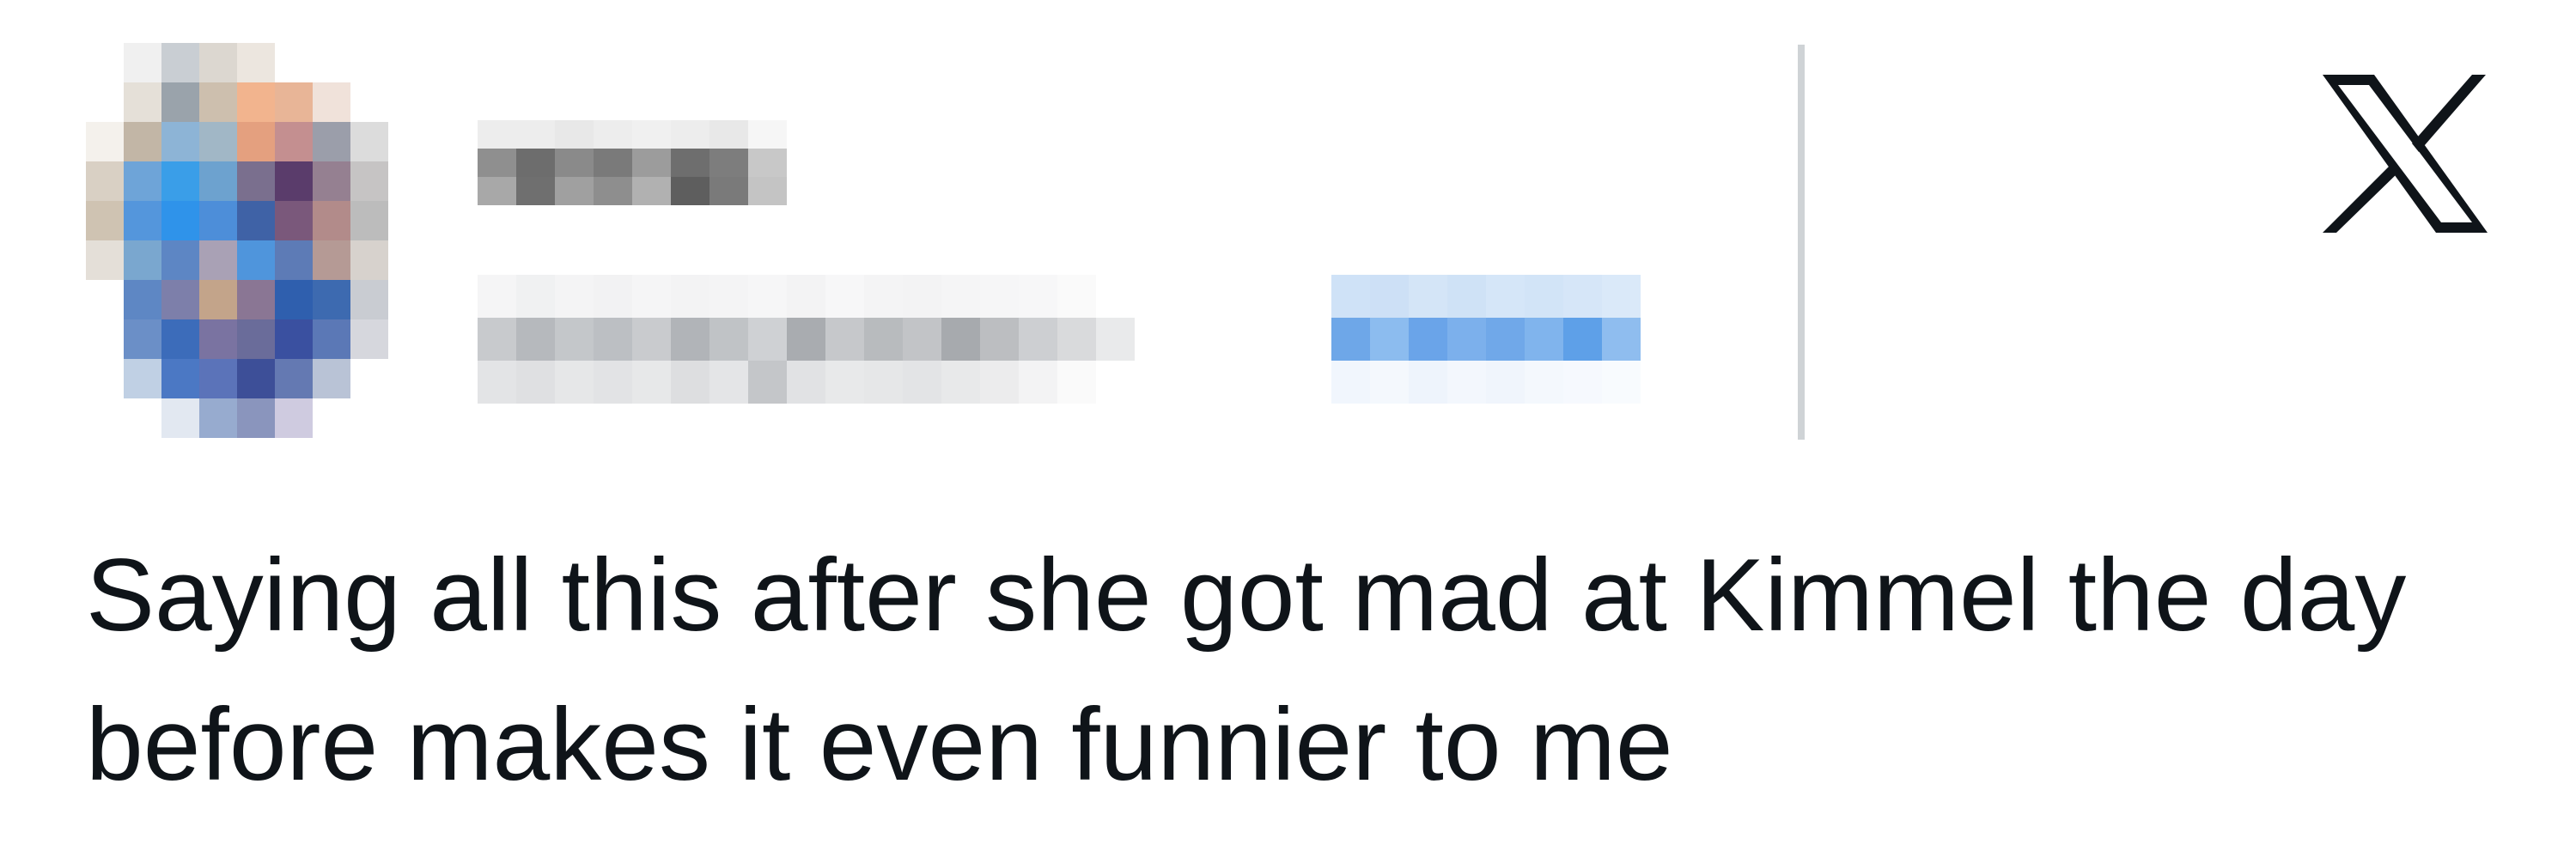  What do you see at coordinates (2405, 153) in the screenshot?
I see `x-logo-icon` at bounding box center [2405, 153].